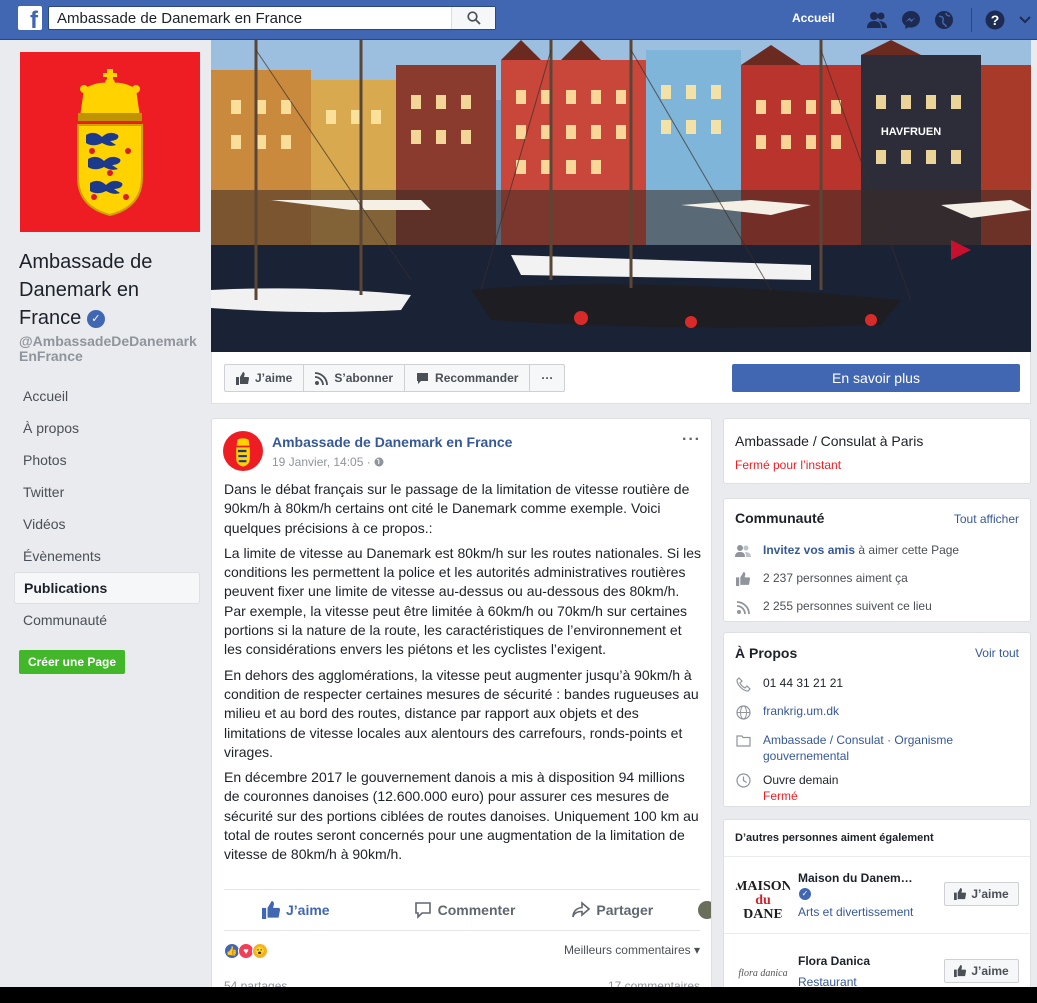  What do you see at coordinates (30, 18) in the screenshot?
I see `facebook-logo-icon: f` at bounding box center [30, 18].